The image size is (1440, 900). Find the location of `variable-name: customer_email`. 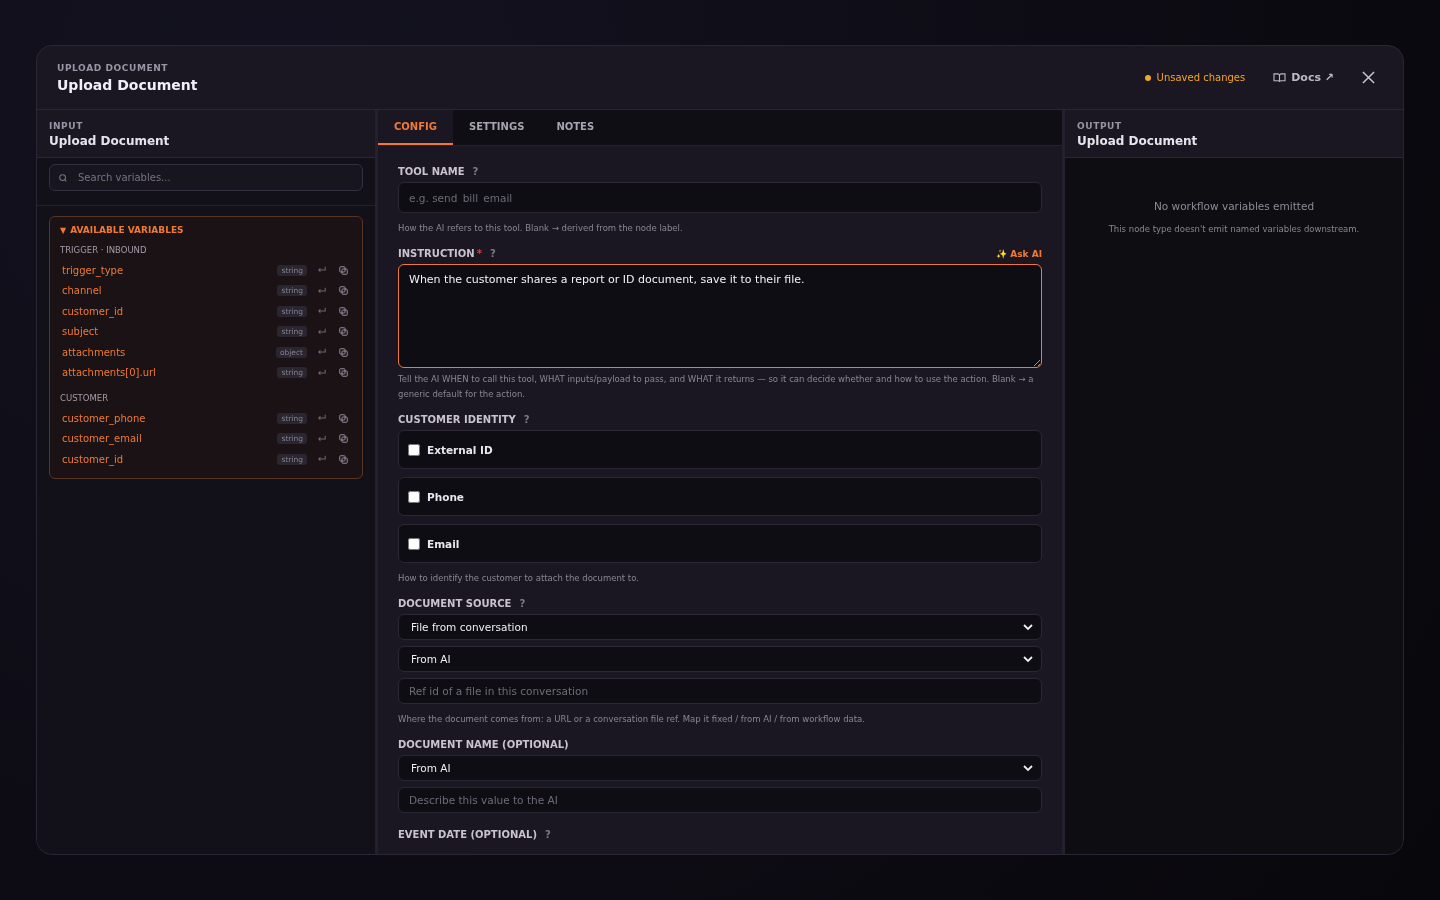

variable-name: customer_email is located at coordinates (170, 439).